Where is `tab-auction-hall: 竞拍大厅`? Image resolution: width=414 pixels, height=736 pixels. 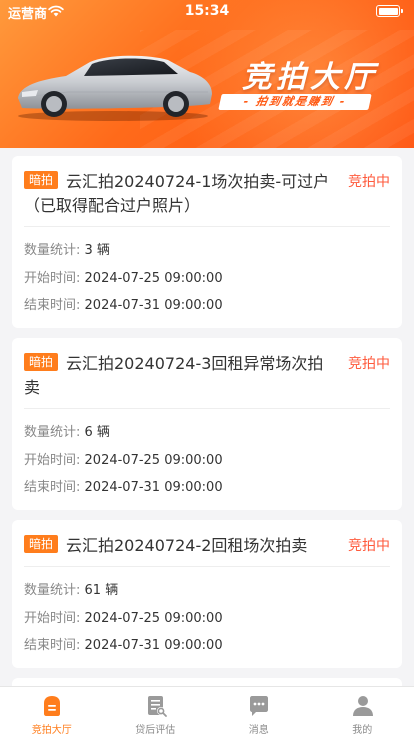
tab-auction-hall: 竞拍大厅 is located at coordinates (52, 711).